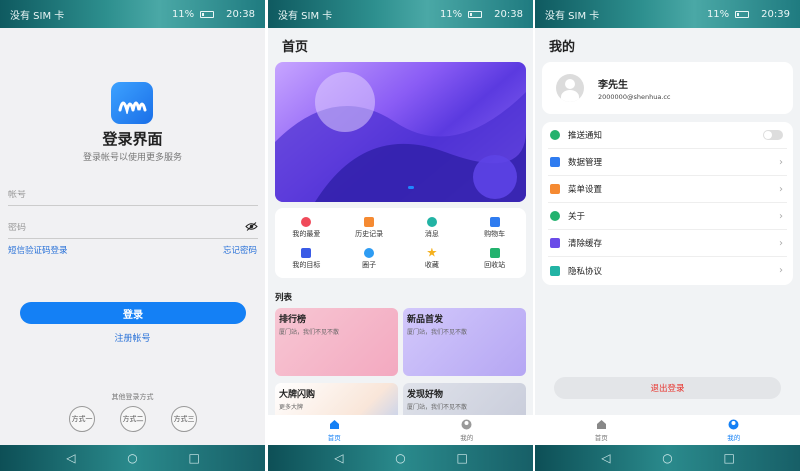 The width and height of the screenshot is (800, 471). What do you see at coordinates (464, 342) in the screenshot?
I see `card-new-arrivals: 新品首发 厦门站，我们不见不散` at bounding box center [464, 342].